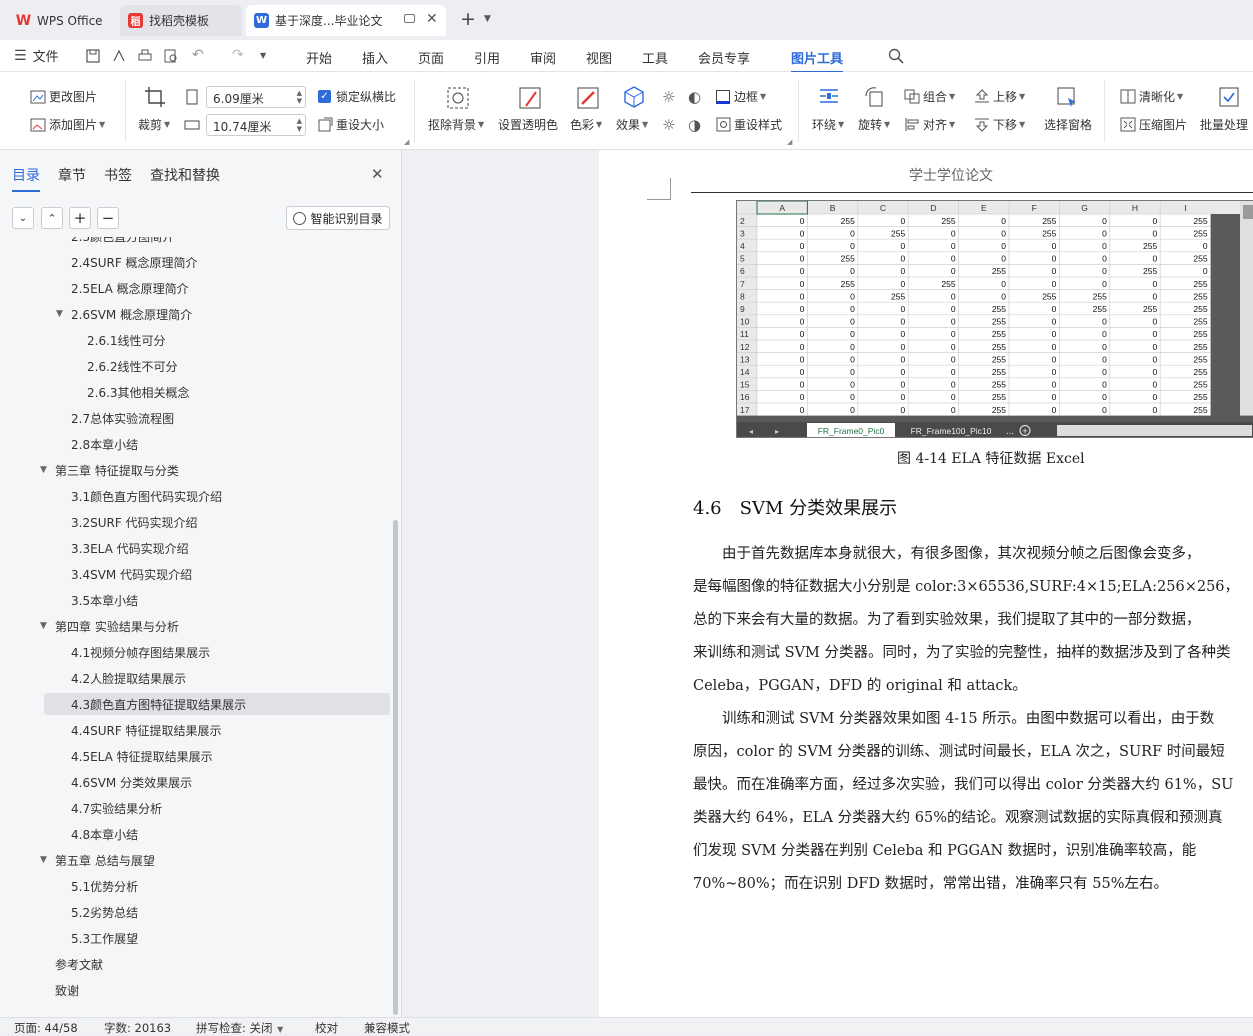  I want to click on toc-item: 2.4SURF 概念原理简介, so click(196, 262).